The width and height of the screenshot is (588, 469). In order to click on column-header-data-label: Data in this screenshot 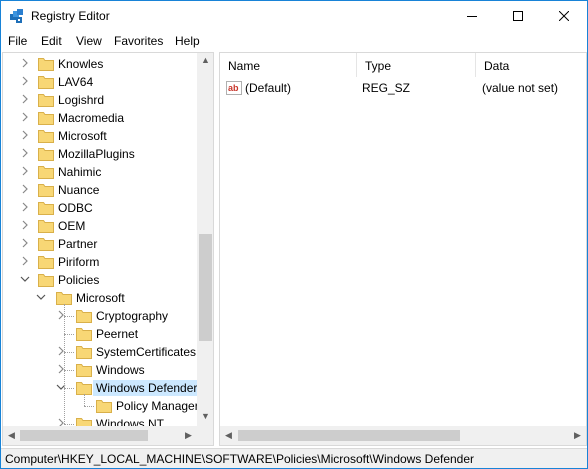, I will do `click(497, 66)`.